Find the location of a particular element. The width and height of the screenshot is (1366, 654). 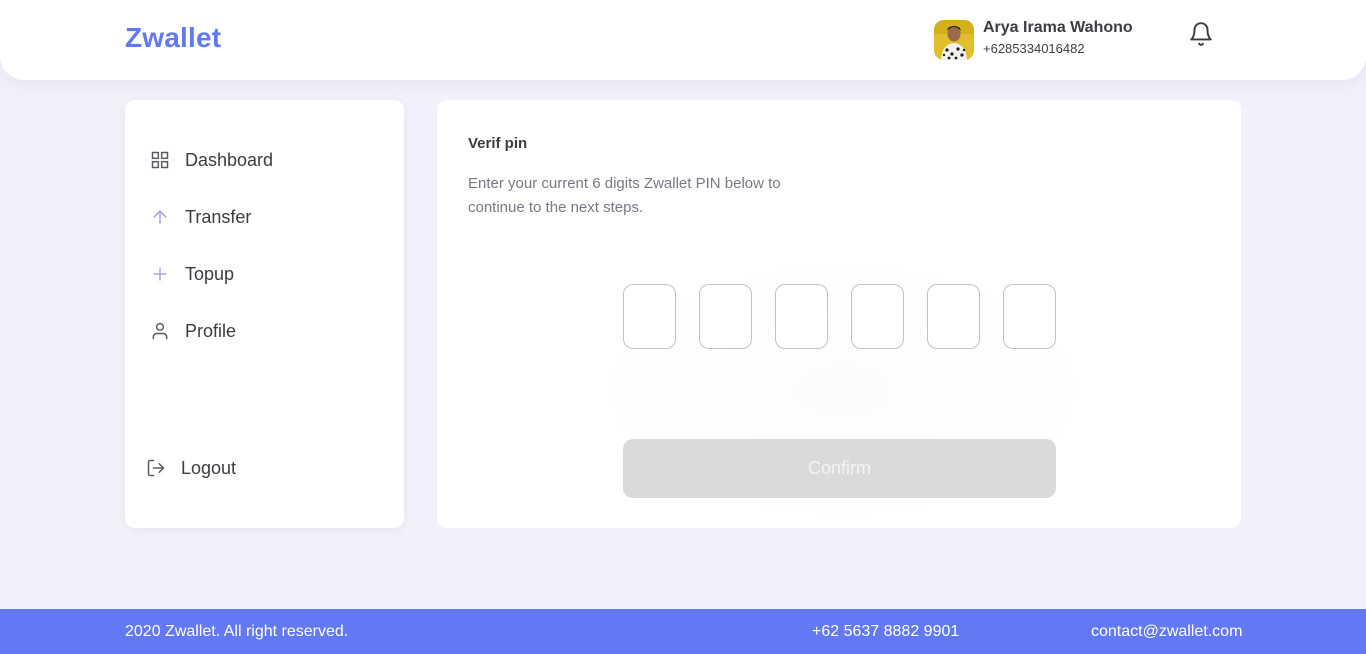

sidebar-item-topup: Topup is located at coordinates (191, 274).